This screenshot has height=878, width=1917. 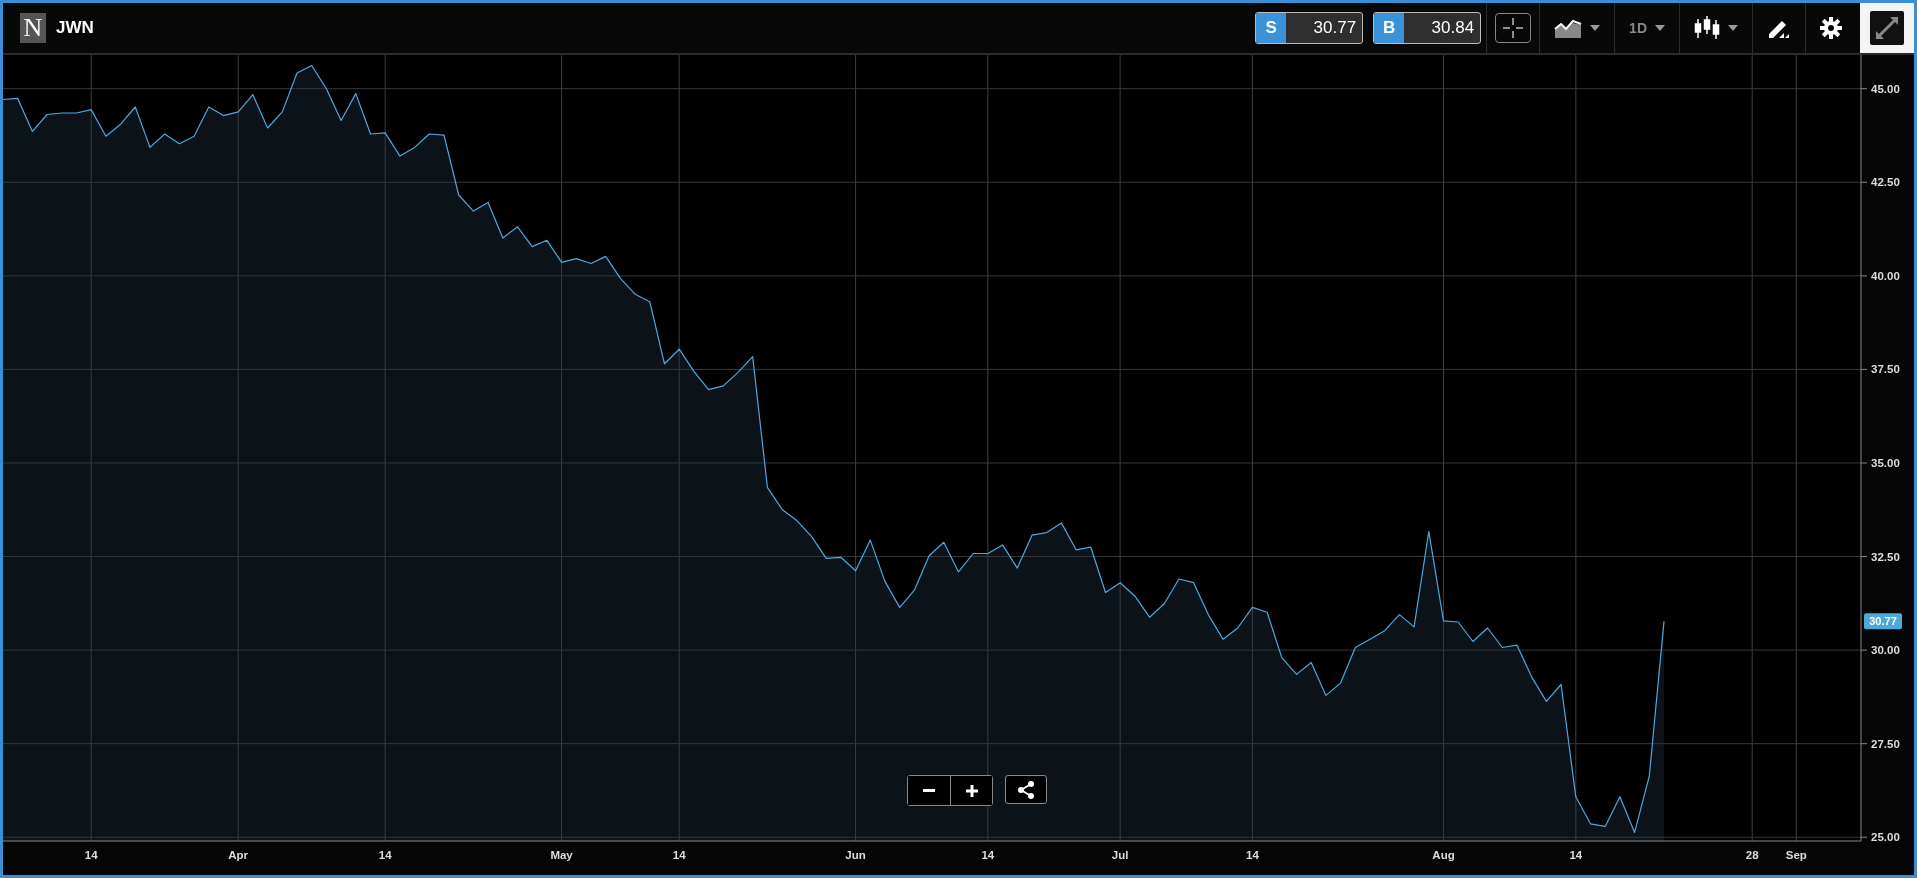 What do you see at coordinates (1443, 855) in the screenshot?
I see `date-axis-label: Aug` at bounding box center [1443, 855].